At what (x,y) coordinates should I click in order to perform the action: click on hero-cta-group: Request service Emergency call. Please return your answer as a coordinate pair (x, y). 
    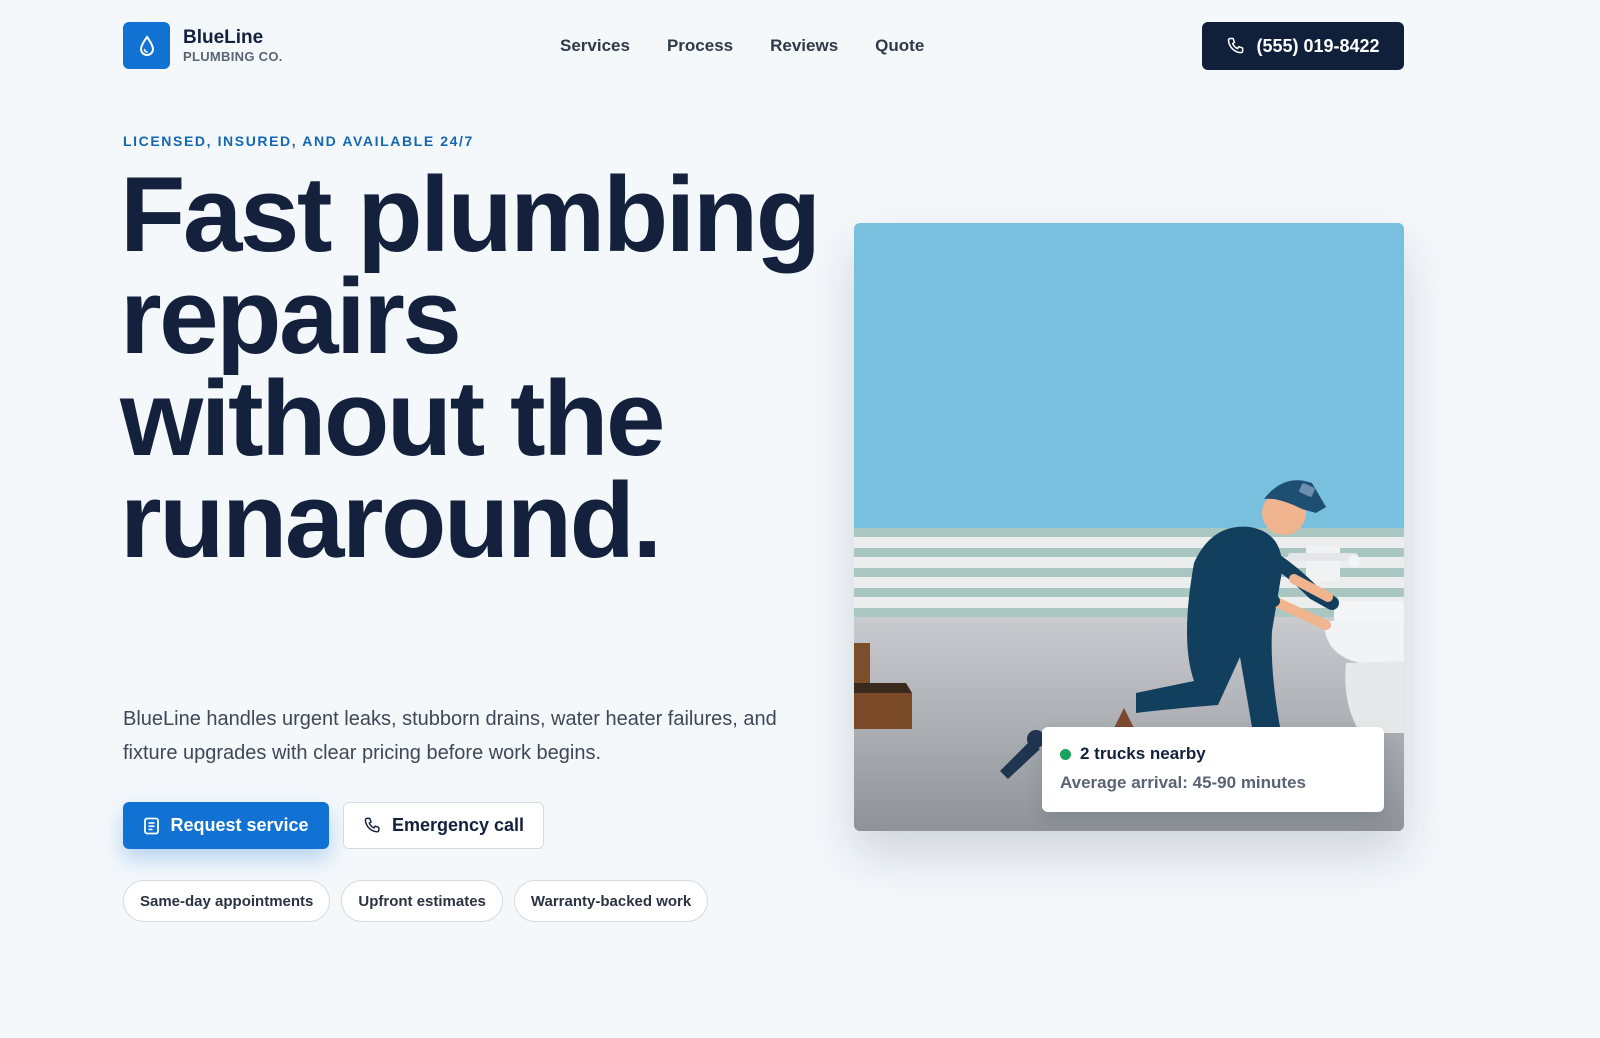
    Looking at the image, I should click on (333, 825).